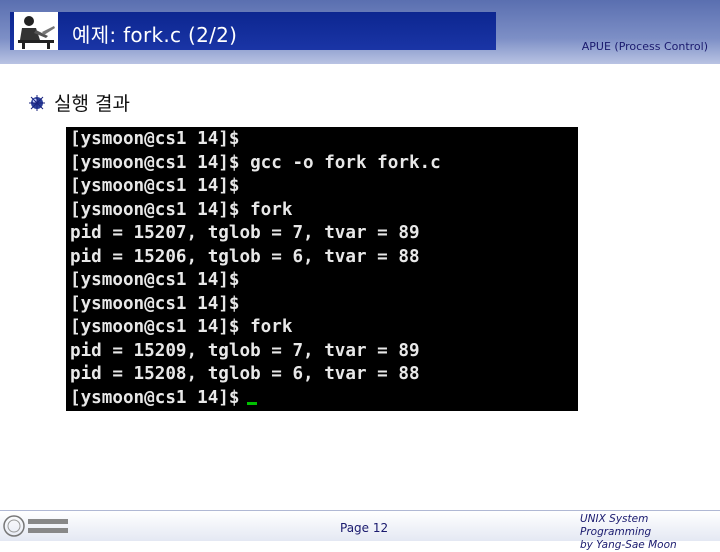 Image resolution: width=720 pixels, height=552 pixels. Describe the element at coordinates (364, 528) in the screenshot. I see `page-number: Page 12` at that location.